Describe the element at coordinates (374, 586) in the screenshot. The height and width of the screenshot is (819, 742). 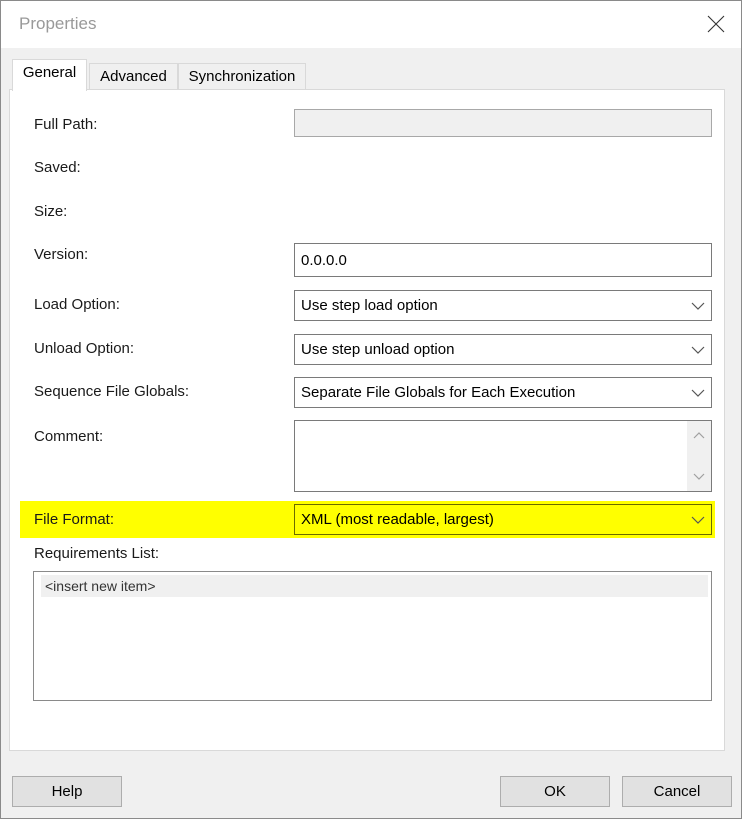
I see `list-item: <insert new item>` at that location.